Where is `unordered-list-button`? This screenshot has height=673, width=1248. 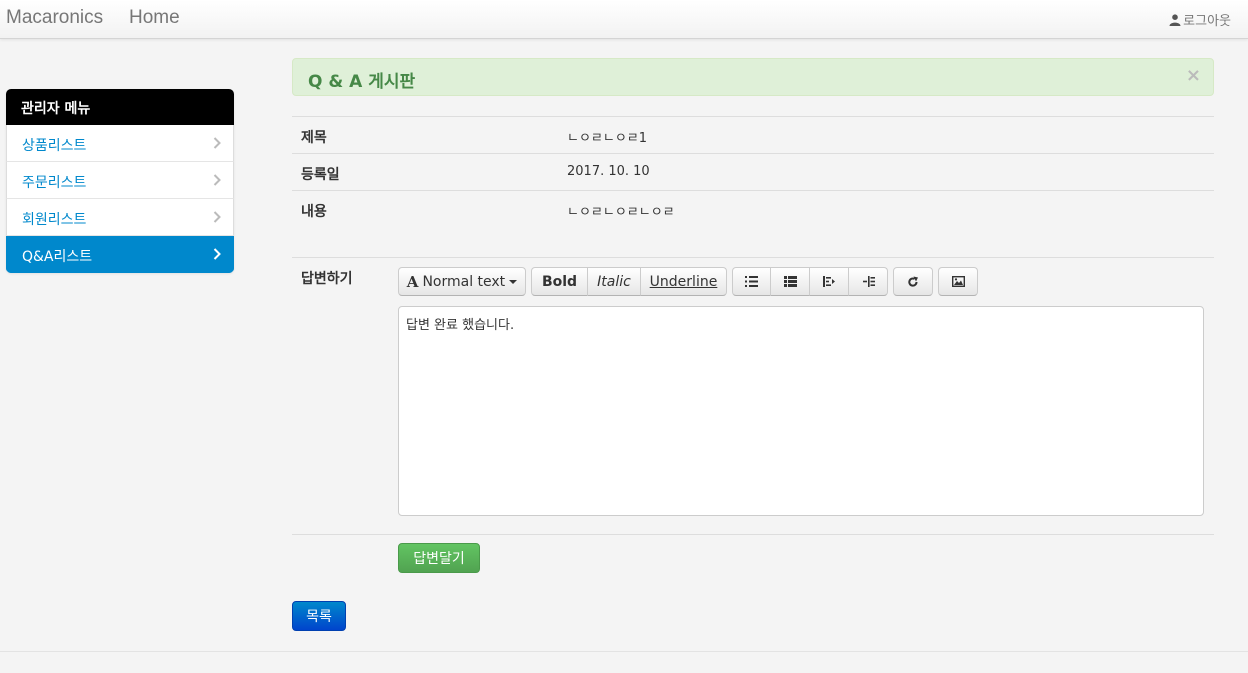 unordered-list-button is located at coordinates (751, 281).